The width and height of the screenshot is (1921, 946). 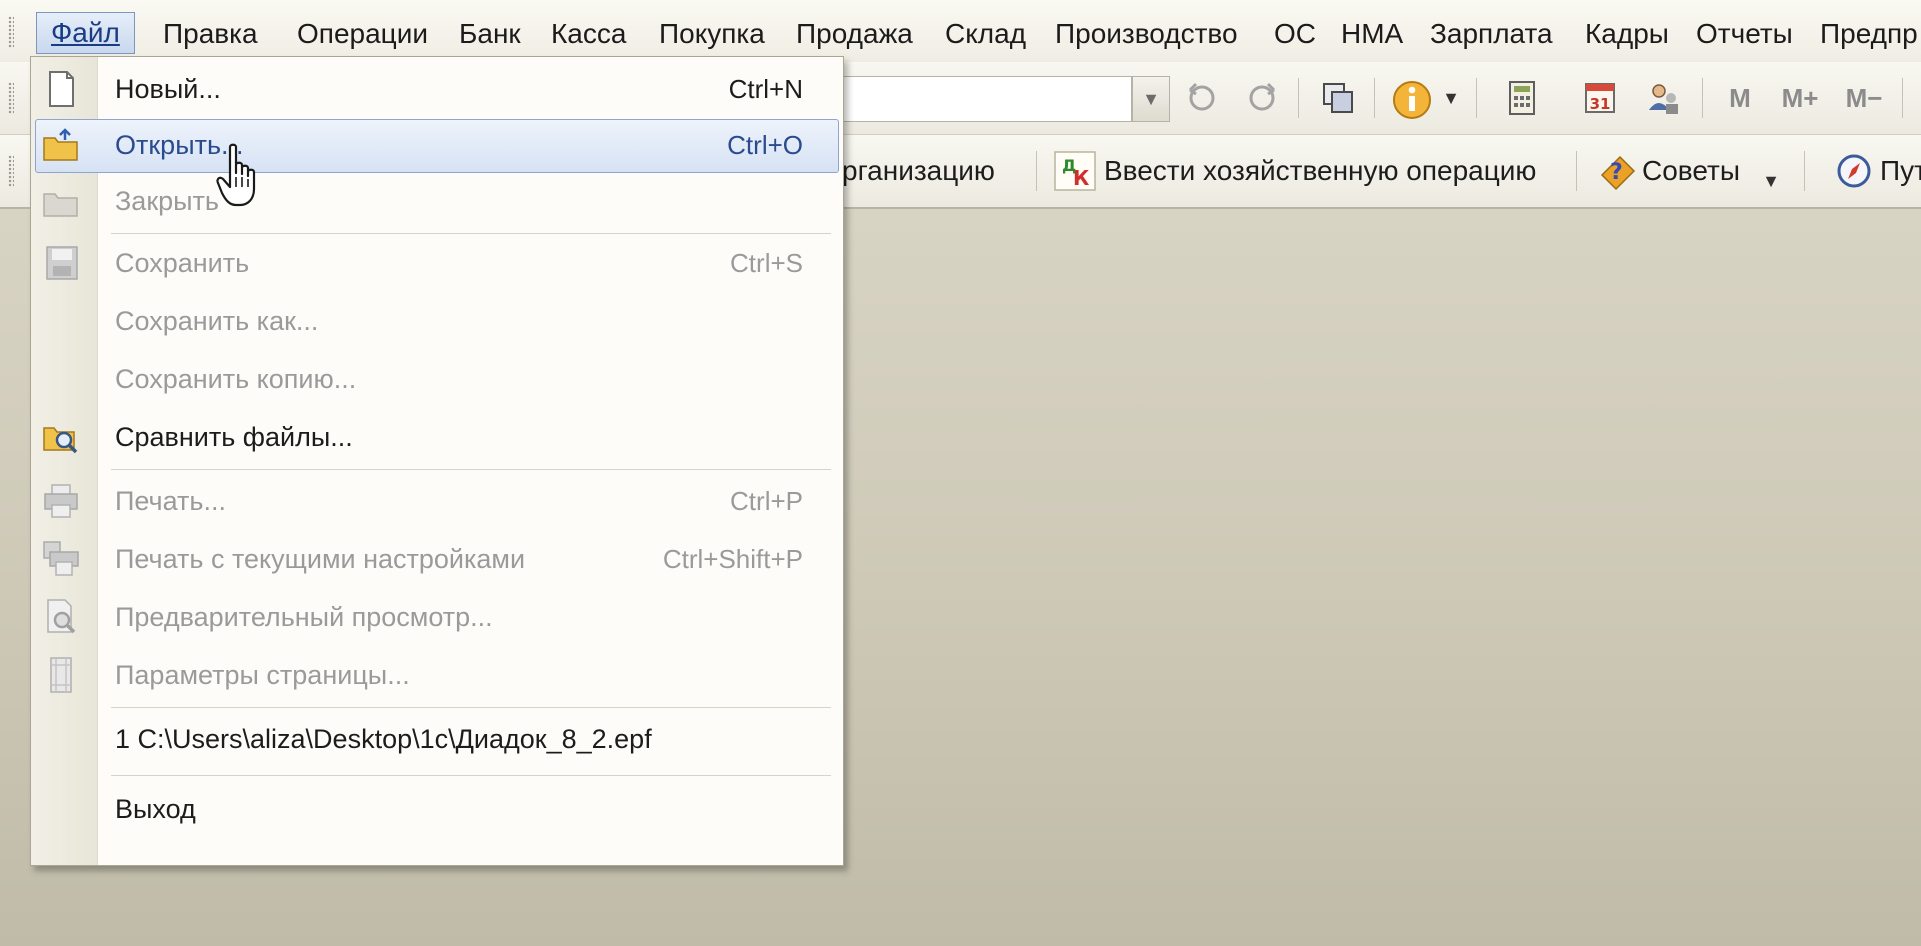 What do you see at coordinates (437, 89) in the screenshot?
I see `menu-item-new: Новый... Ctrl+N` at bounding box center [437, 89].